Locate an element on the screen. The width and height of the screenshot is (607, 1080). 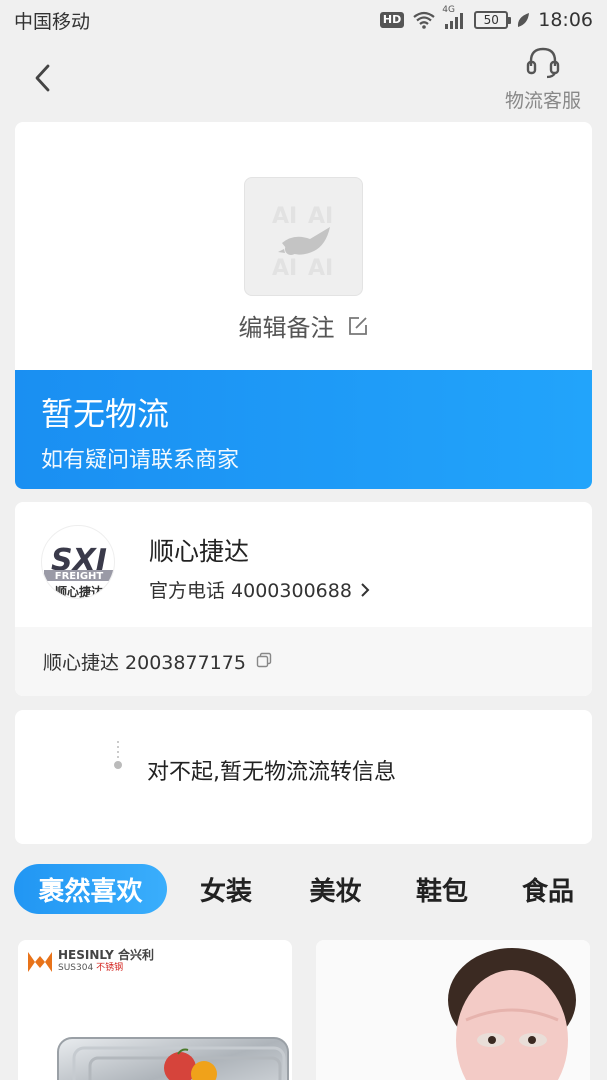
back-button is located at coordinates (43, 78).